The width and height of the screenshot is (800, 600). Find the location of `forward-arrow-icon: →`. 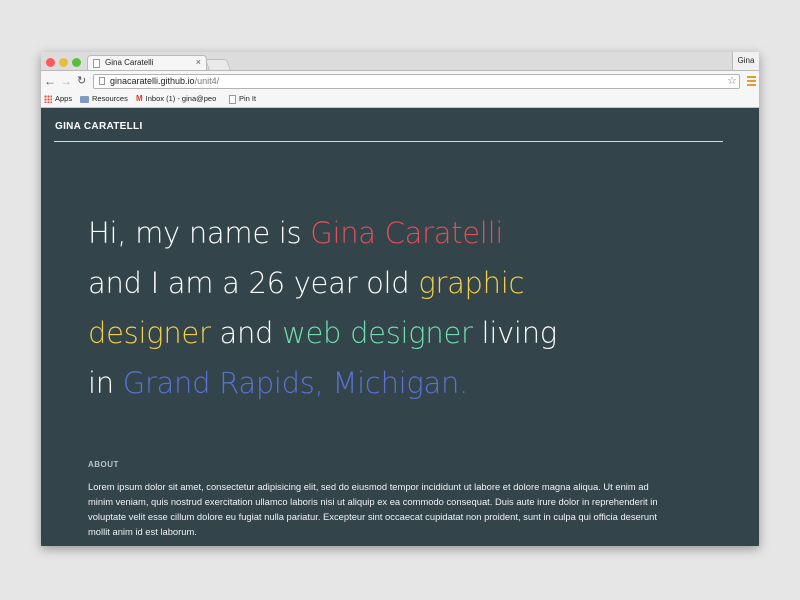

forward-arrow-icon: → is located at coordinates (66, 81).